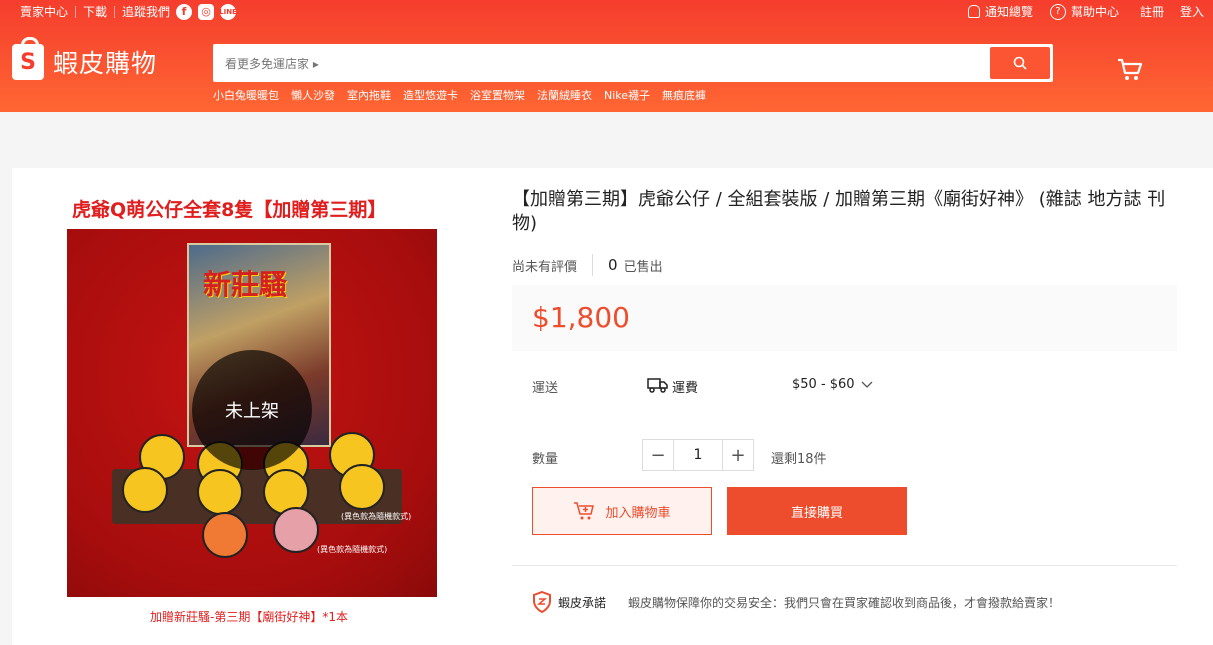 Image resolution: width=1213 pixels, height=645 pixels. I want to click on search-bar, so click(633, 63).